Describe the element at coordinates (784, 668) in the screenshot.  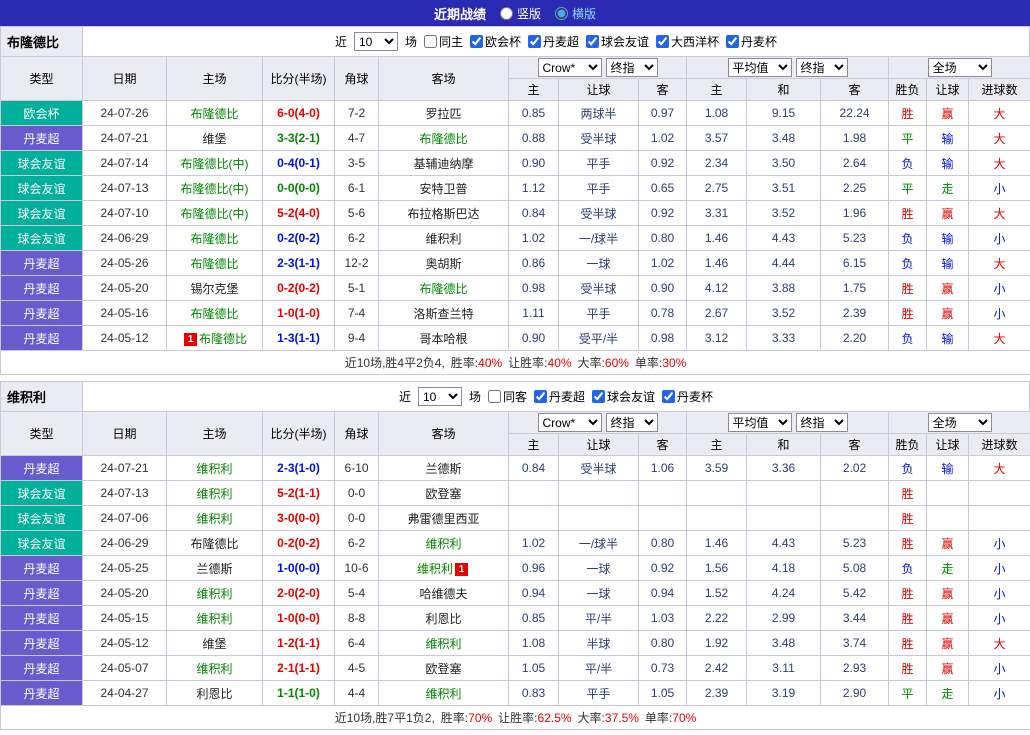
I see `odds-cell: 3.11` at that location.